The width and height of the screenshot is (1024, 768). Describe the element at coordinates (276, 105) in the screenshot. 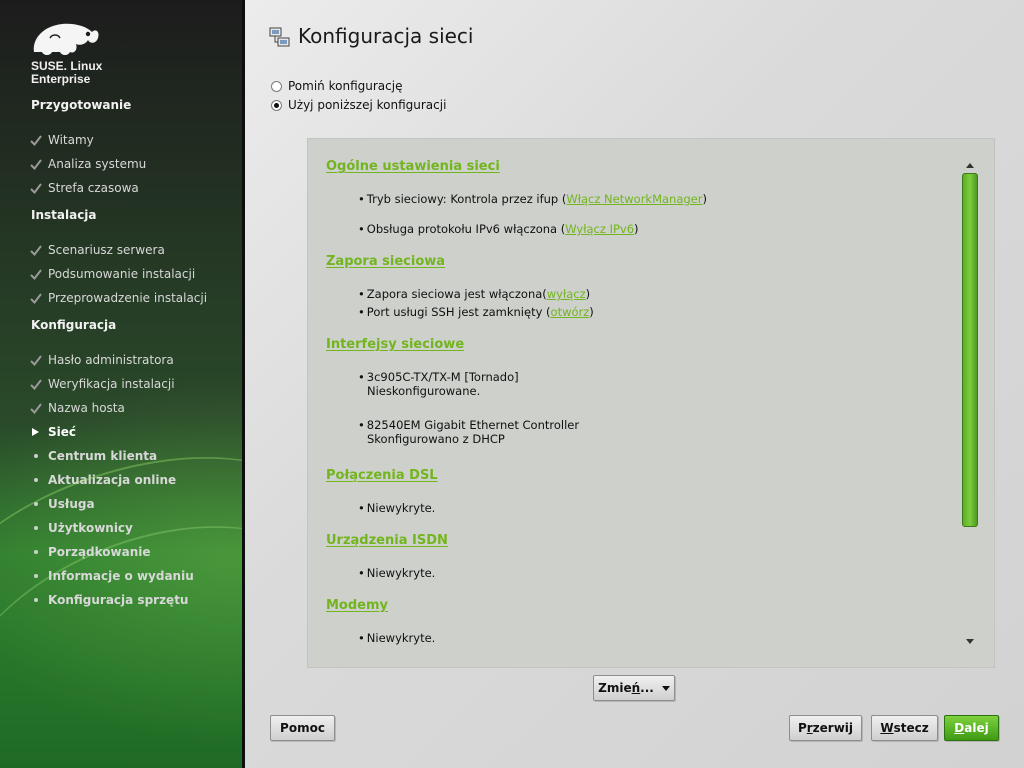

I see `radio-button-selected` at that location.